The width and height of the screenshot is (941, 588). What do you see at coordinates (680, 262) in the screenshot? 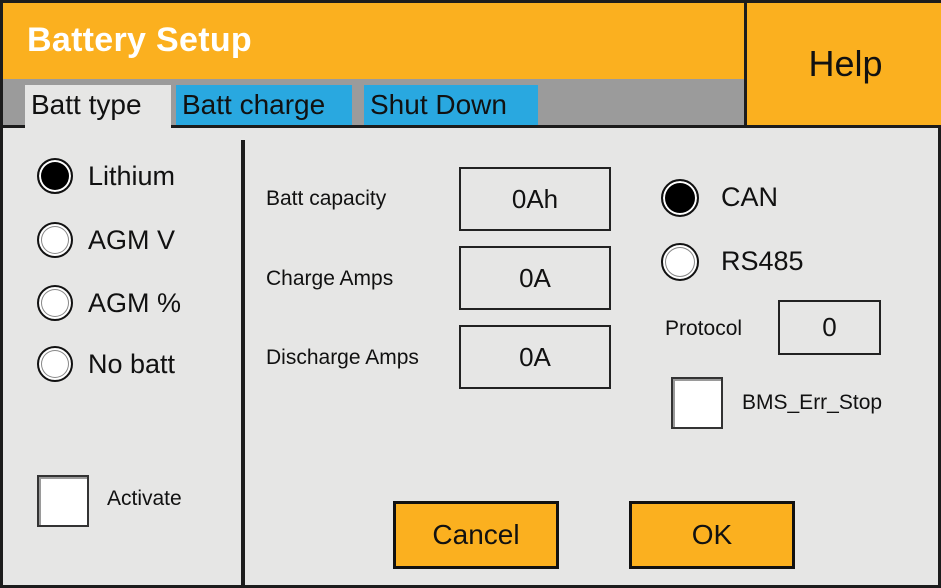
I see `radio-rs485` at bounding box center [680, 262].